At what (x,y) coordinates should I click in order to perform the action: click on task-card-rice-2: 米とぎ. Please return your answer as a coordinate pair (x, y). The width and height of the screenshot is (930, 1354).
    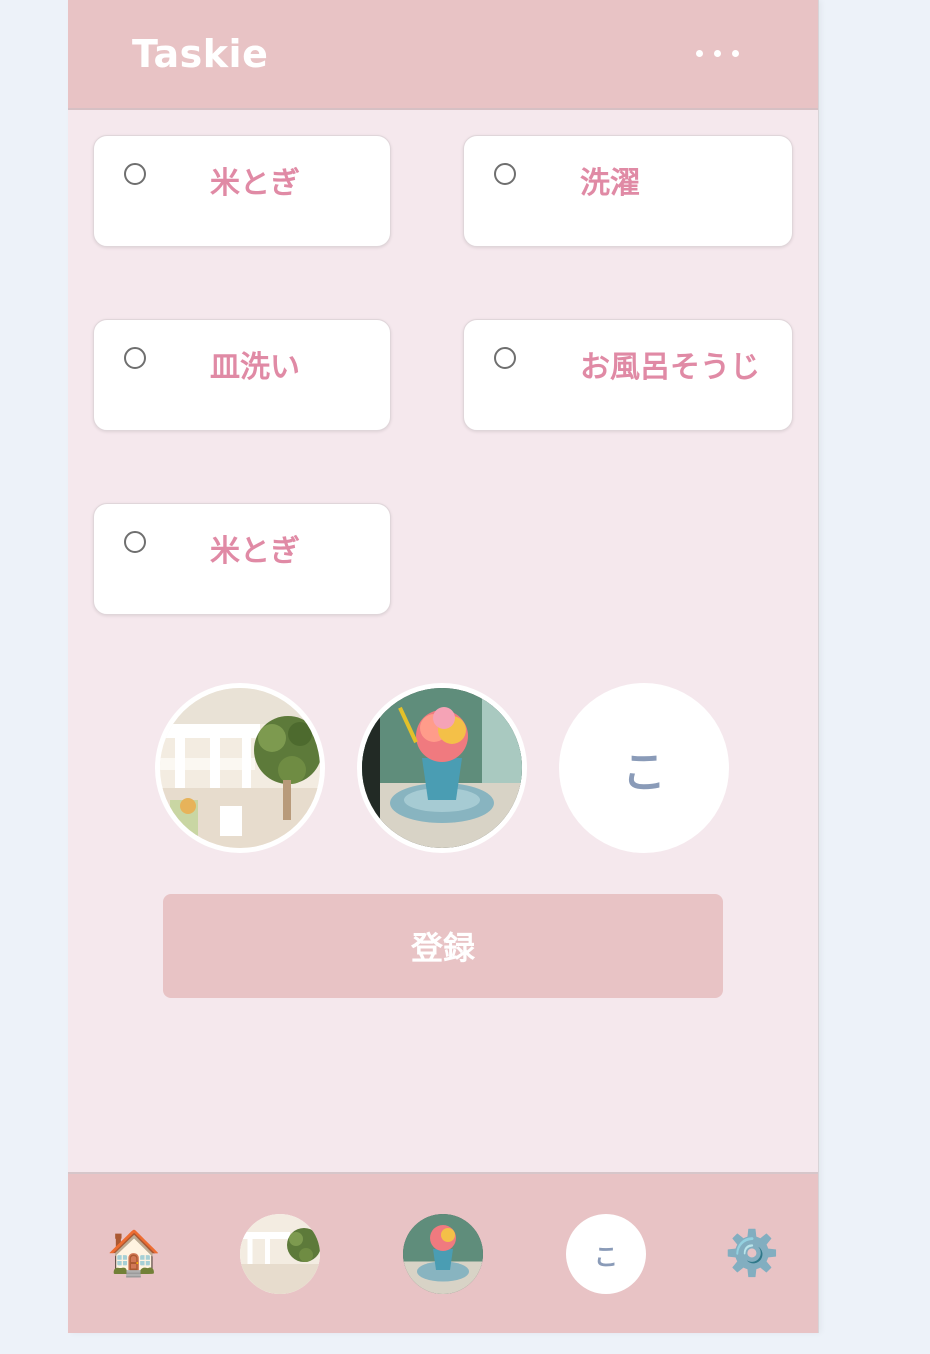
    Looking at the image, I should click on (242, 559).